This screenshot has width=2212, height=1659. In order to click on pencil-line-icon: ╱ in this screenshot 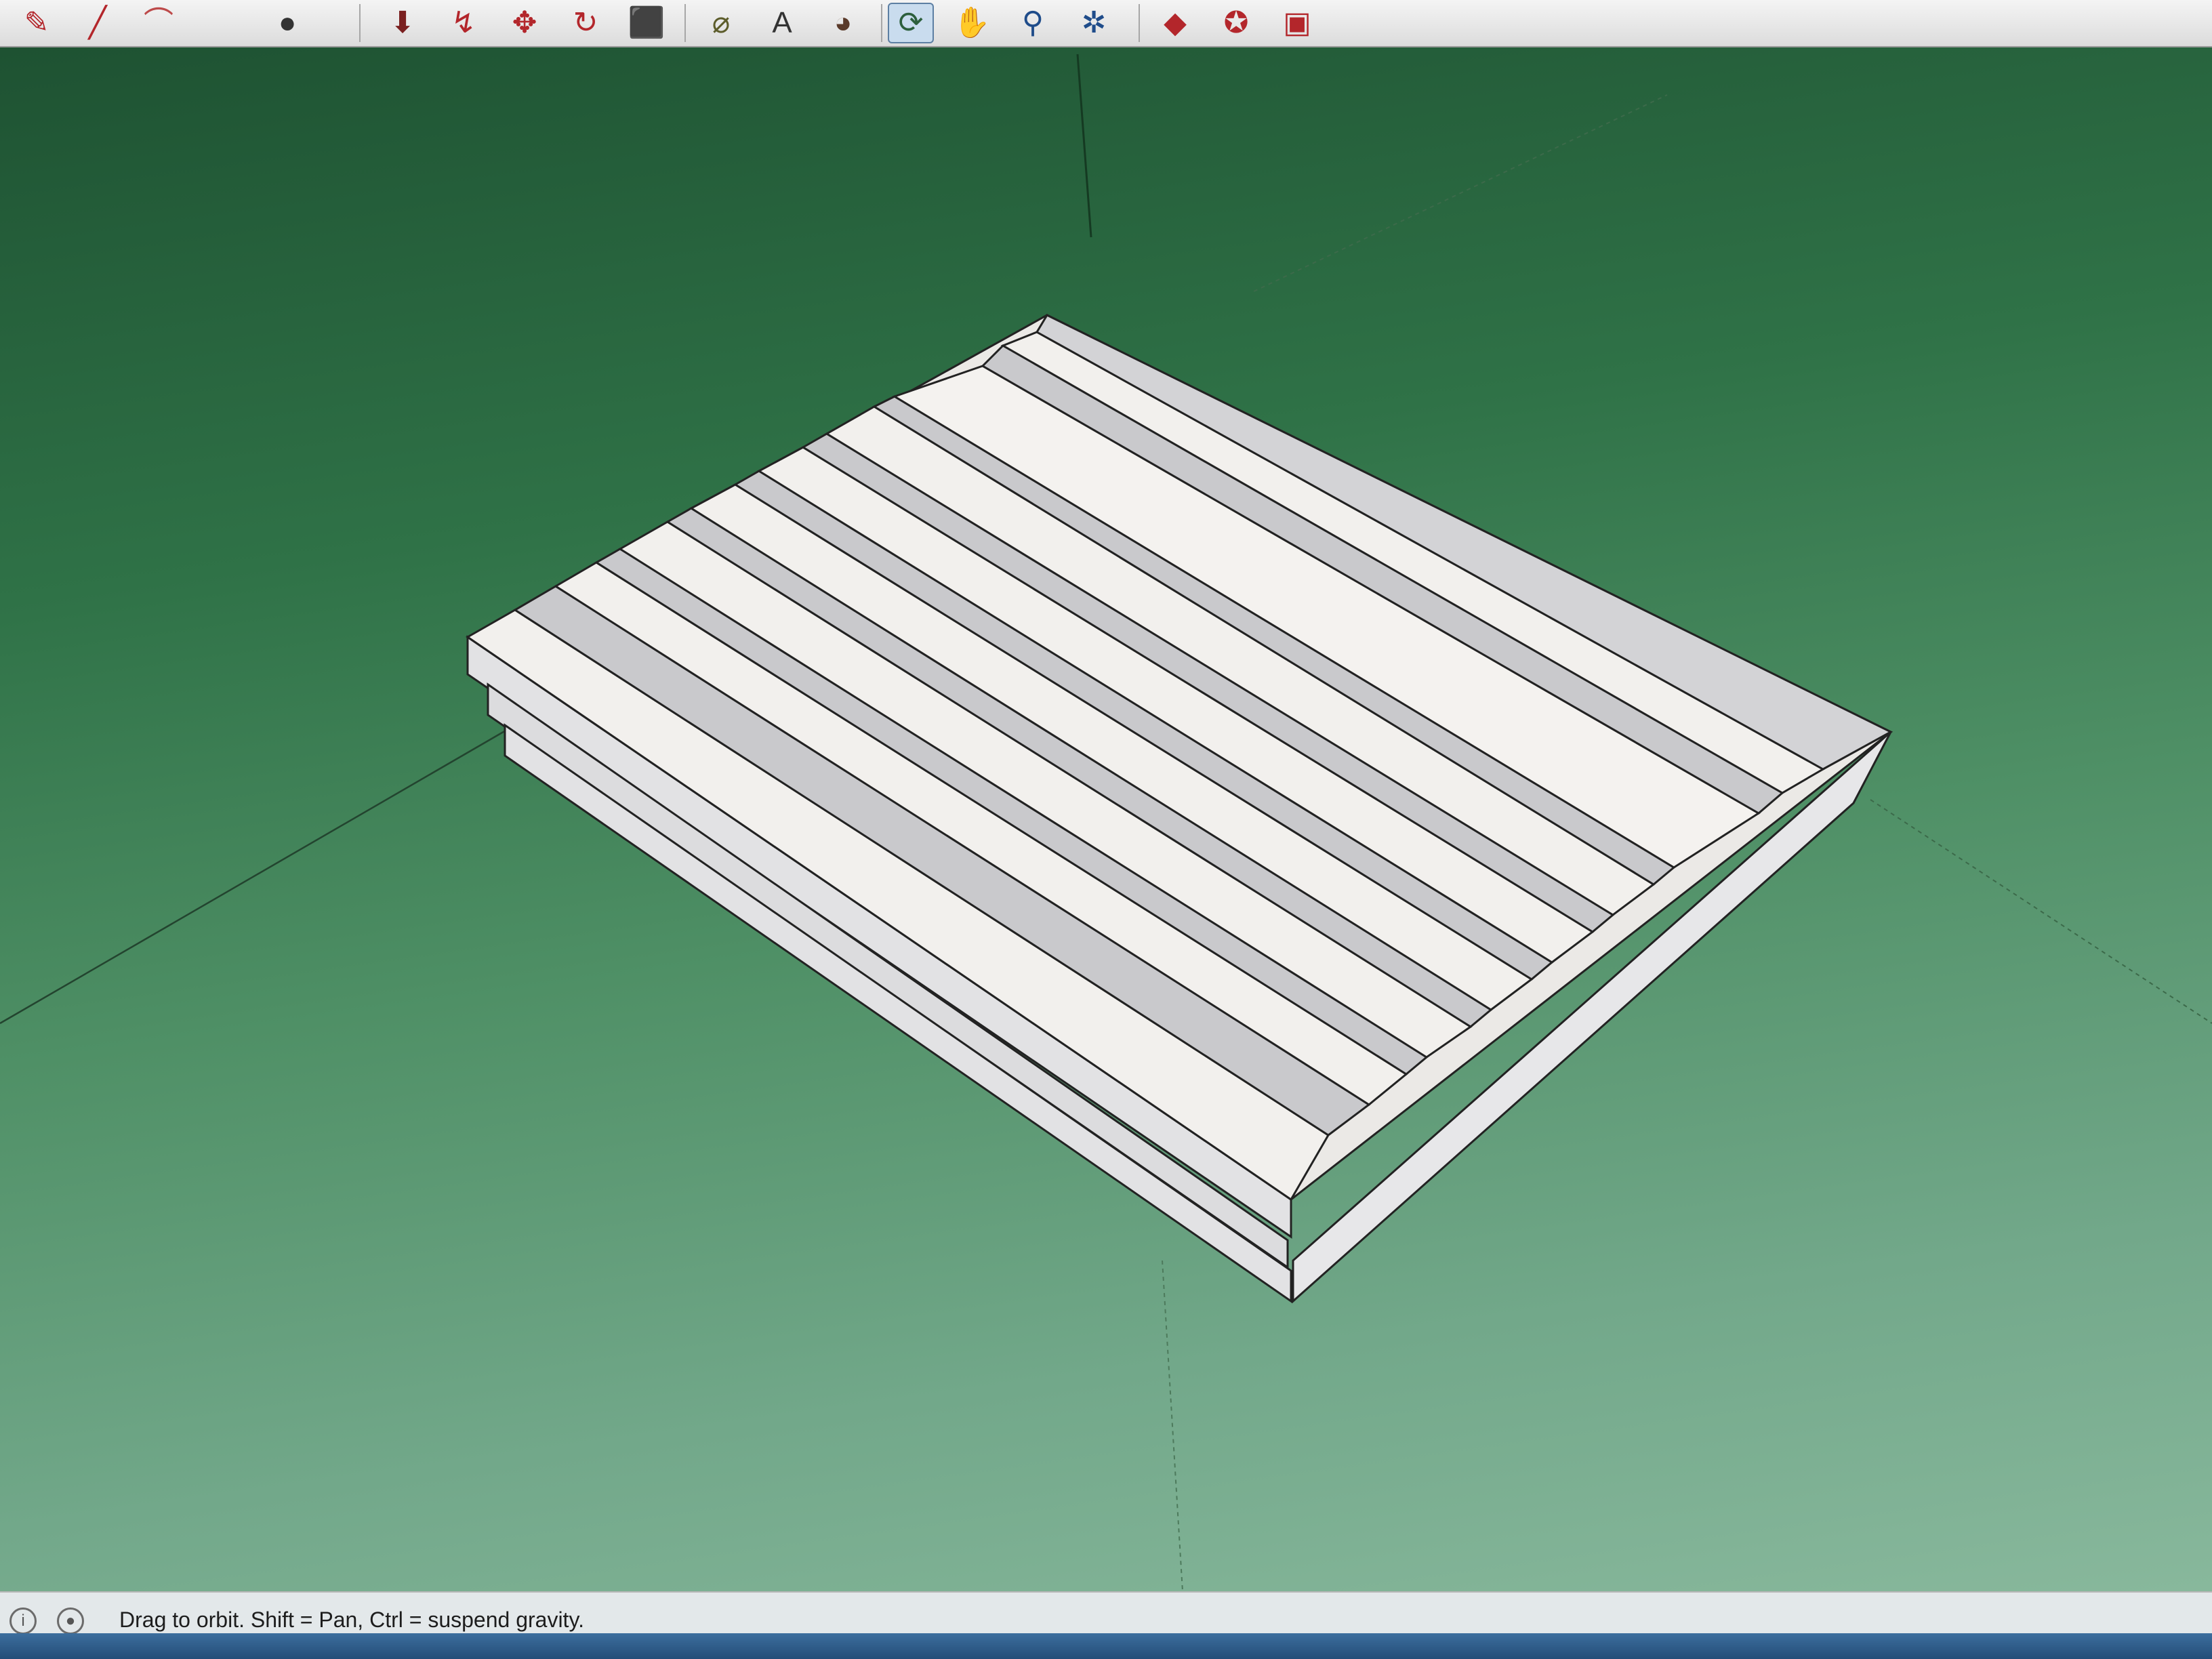, I will do `click(98, 23)`.